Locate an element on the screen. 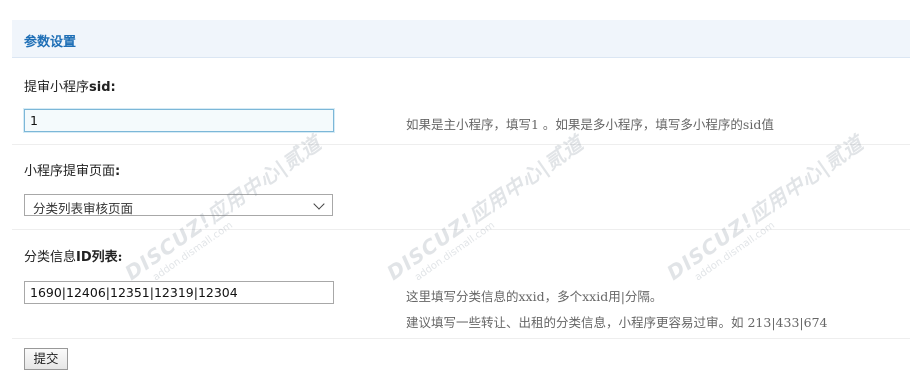 The height and width of the screenshot is (382, 910). page-select-label-prefix: 小程序提审页面 is located at coordinates (70, 171).